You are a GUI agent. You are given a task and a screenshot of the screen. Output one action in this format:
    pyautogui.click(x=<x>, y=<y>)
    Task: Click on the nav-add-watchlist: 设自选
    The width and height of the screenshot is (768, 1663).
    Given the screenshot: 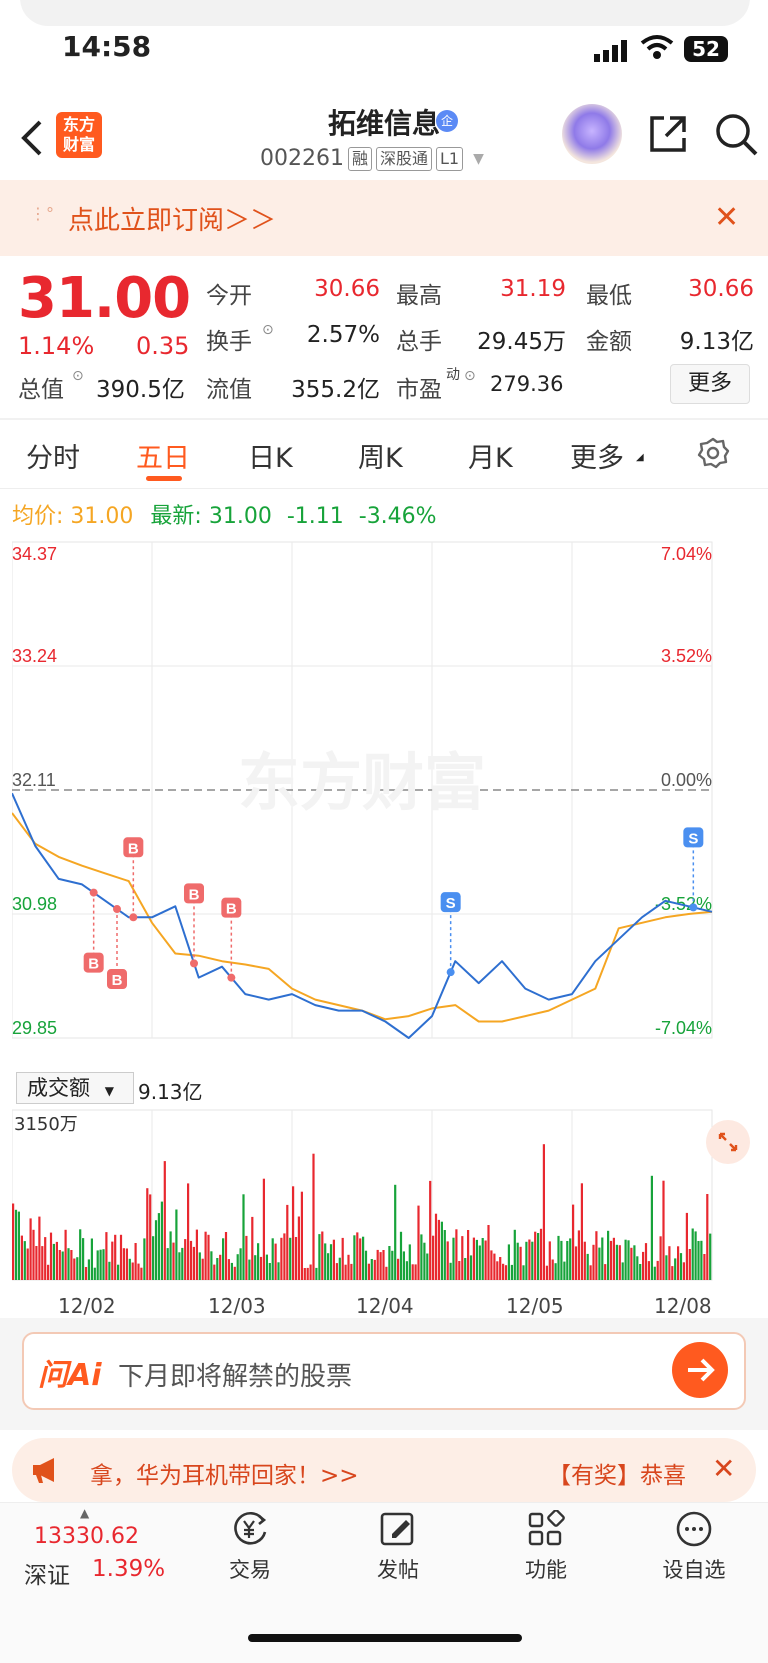 What is the action you would take?
    pyautogui.click(x=694, y=1547)
    